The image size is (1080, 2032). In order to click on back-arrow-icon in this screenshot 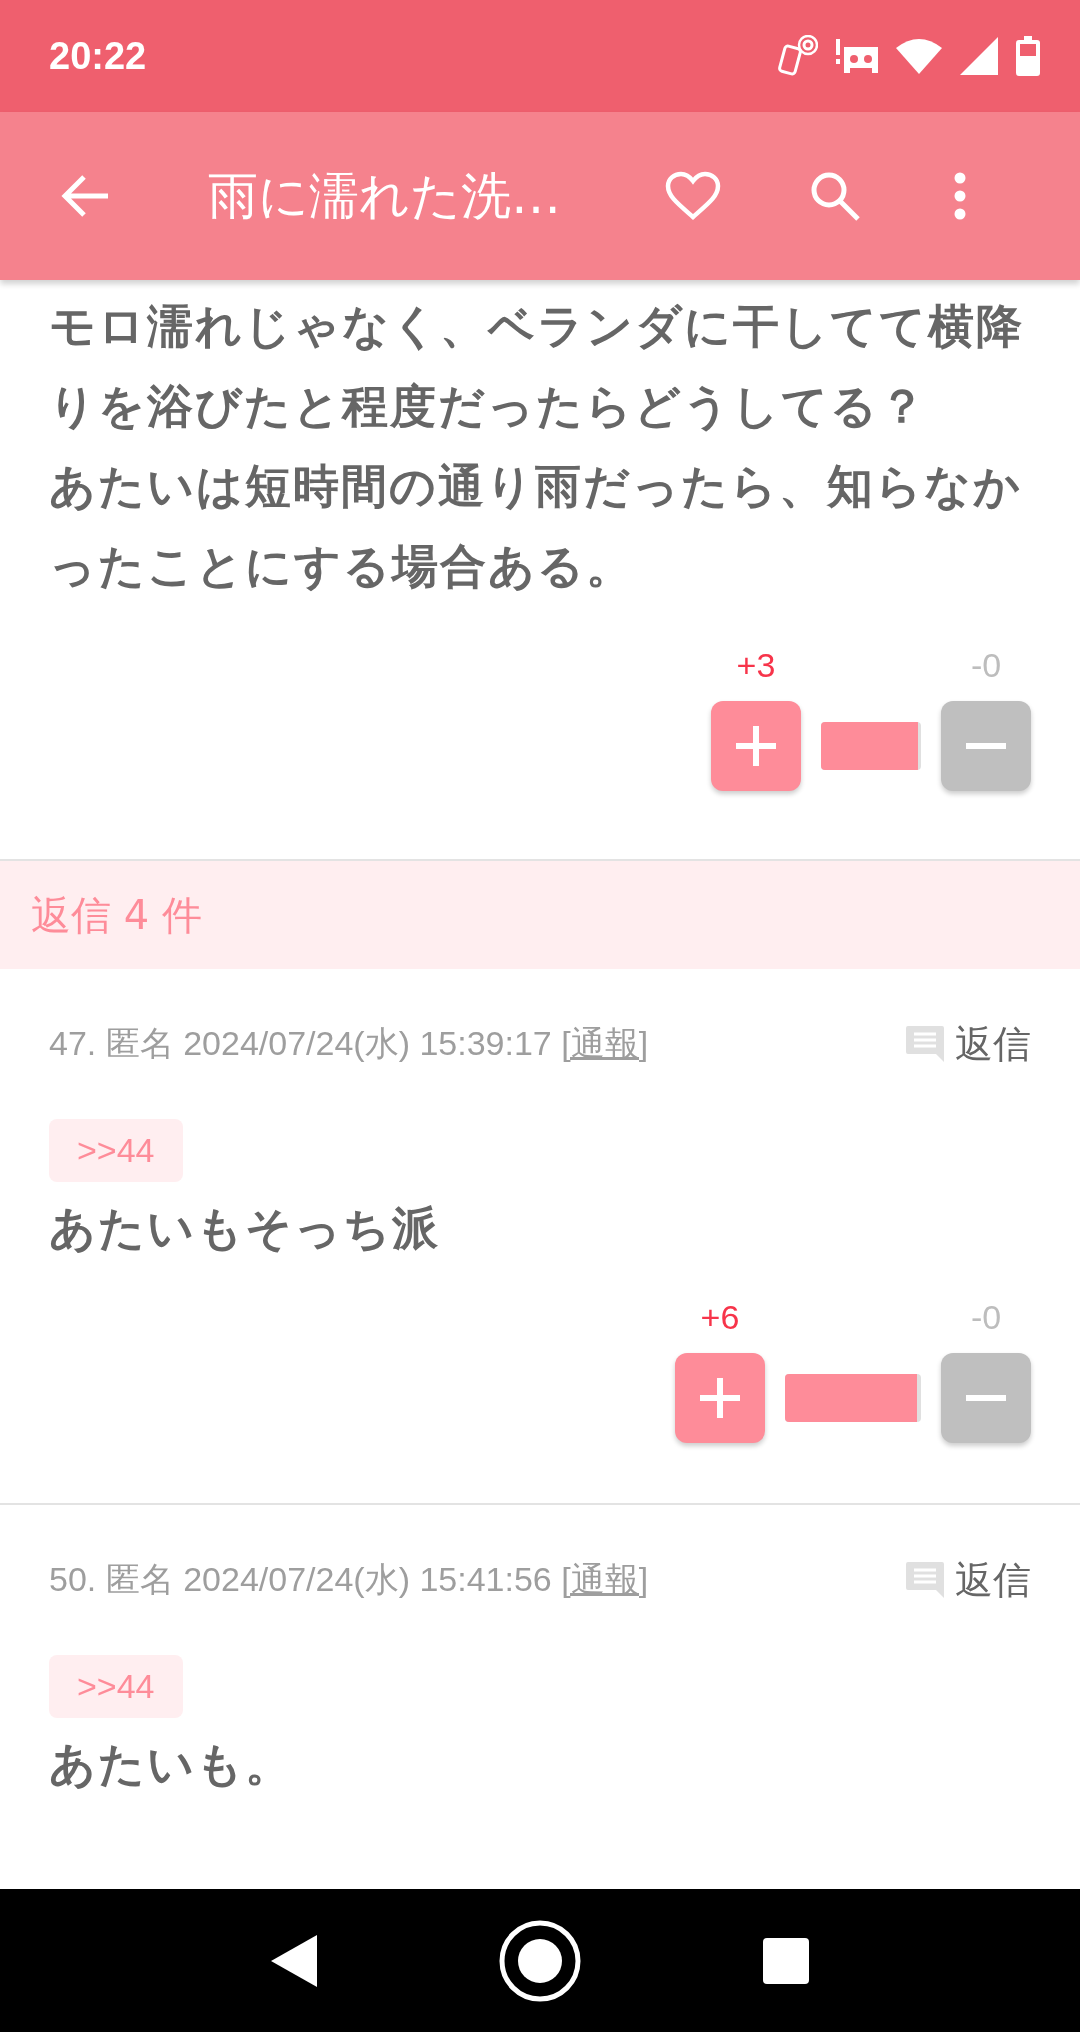, I will do `click(85, 196)`.